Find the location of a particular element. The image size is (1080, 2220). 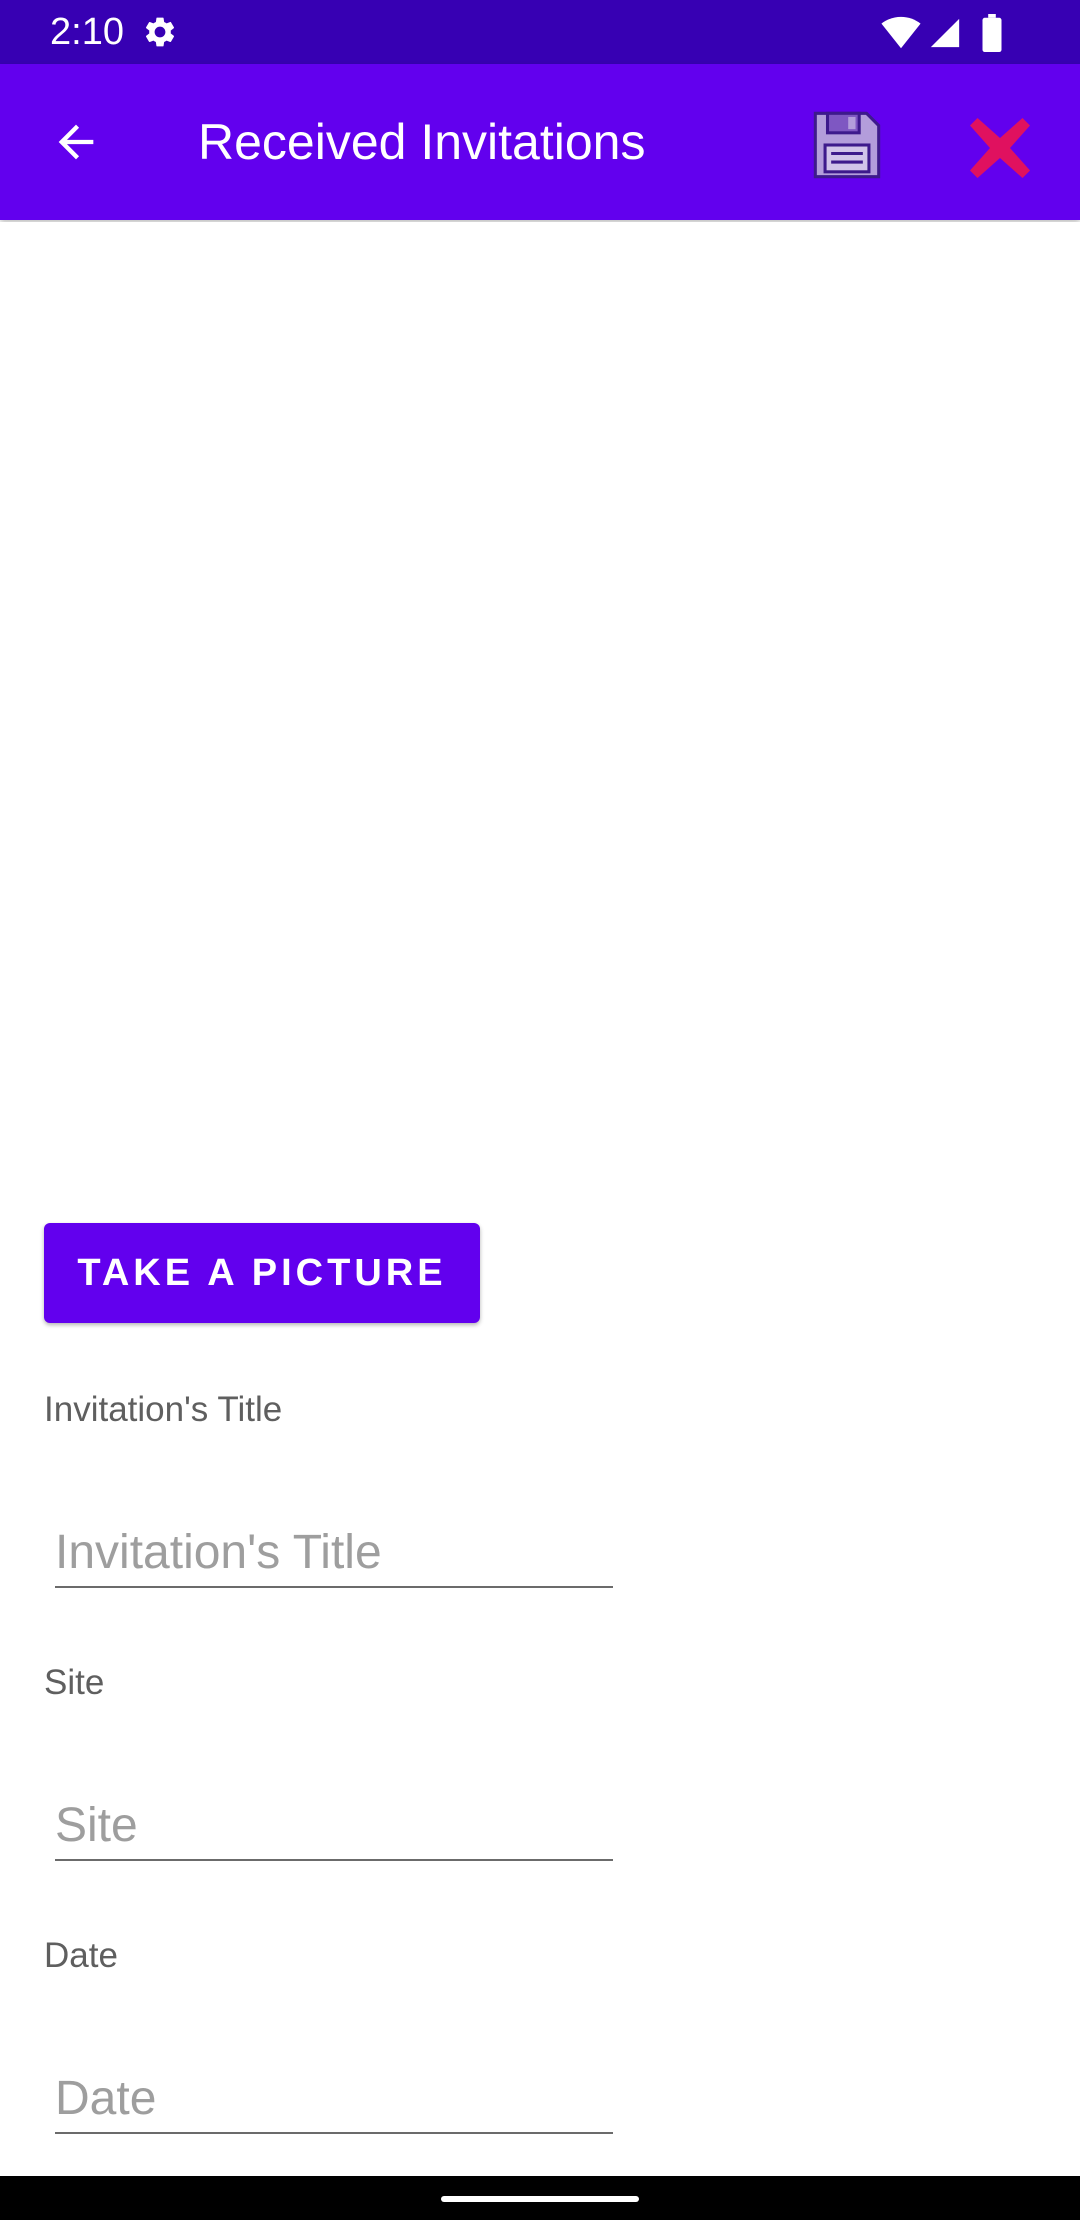

back-button is located at coordinates (76, 142).